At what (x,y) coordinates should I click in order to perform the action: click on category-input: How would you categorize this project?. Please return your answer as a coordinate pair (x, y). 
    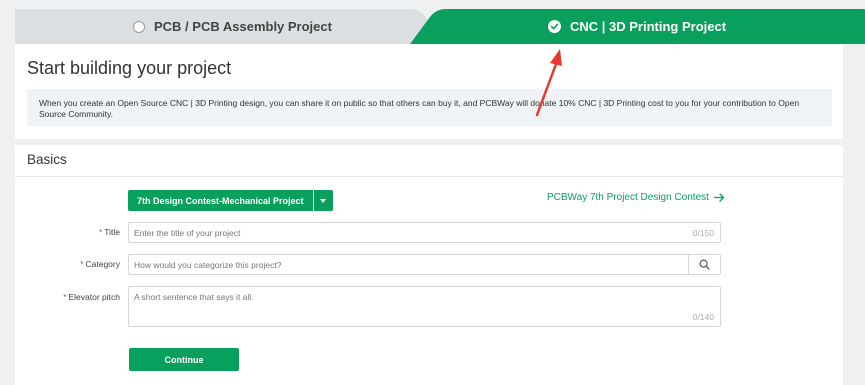
    Looking at the image, I should click on (424, 264).